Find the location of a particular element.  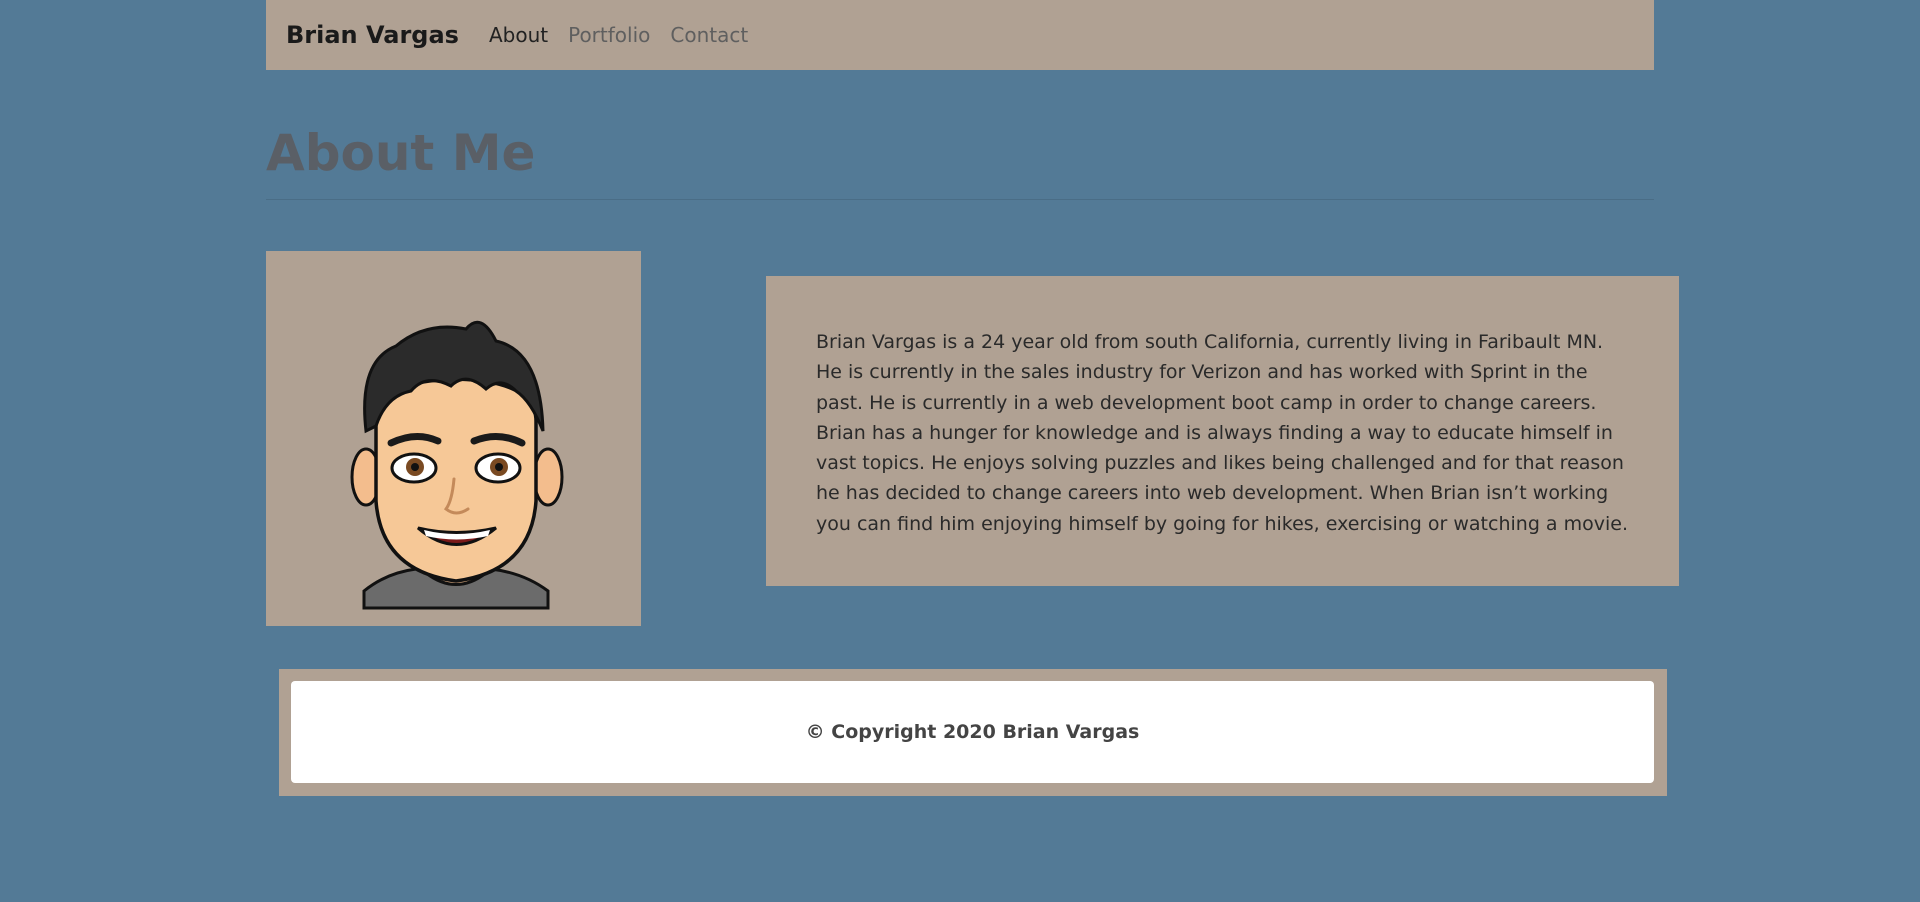

footer: © Copyright 2020 Brian Vargas is located at coordinates (973, 732).